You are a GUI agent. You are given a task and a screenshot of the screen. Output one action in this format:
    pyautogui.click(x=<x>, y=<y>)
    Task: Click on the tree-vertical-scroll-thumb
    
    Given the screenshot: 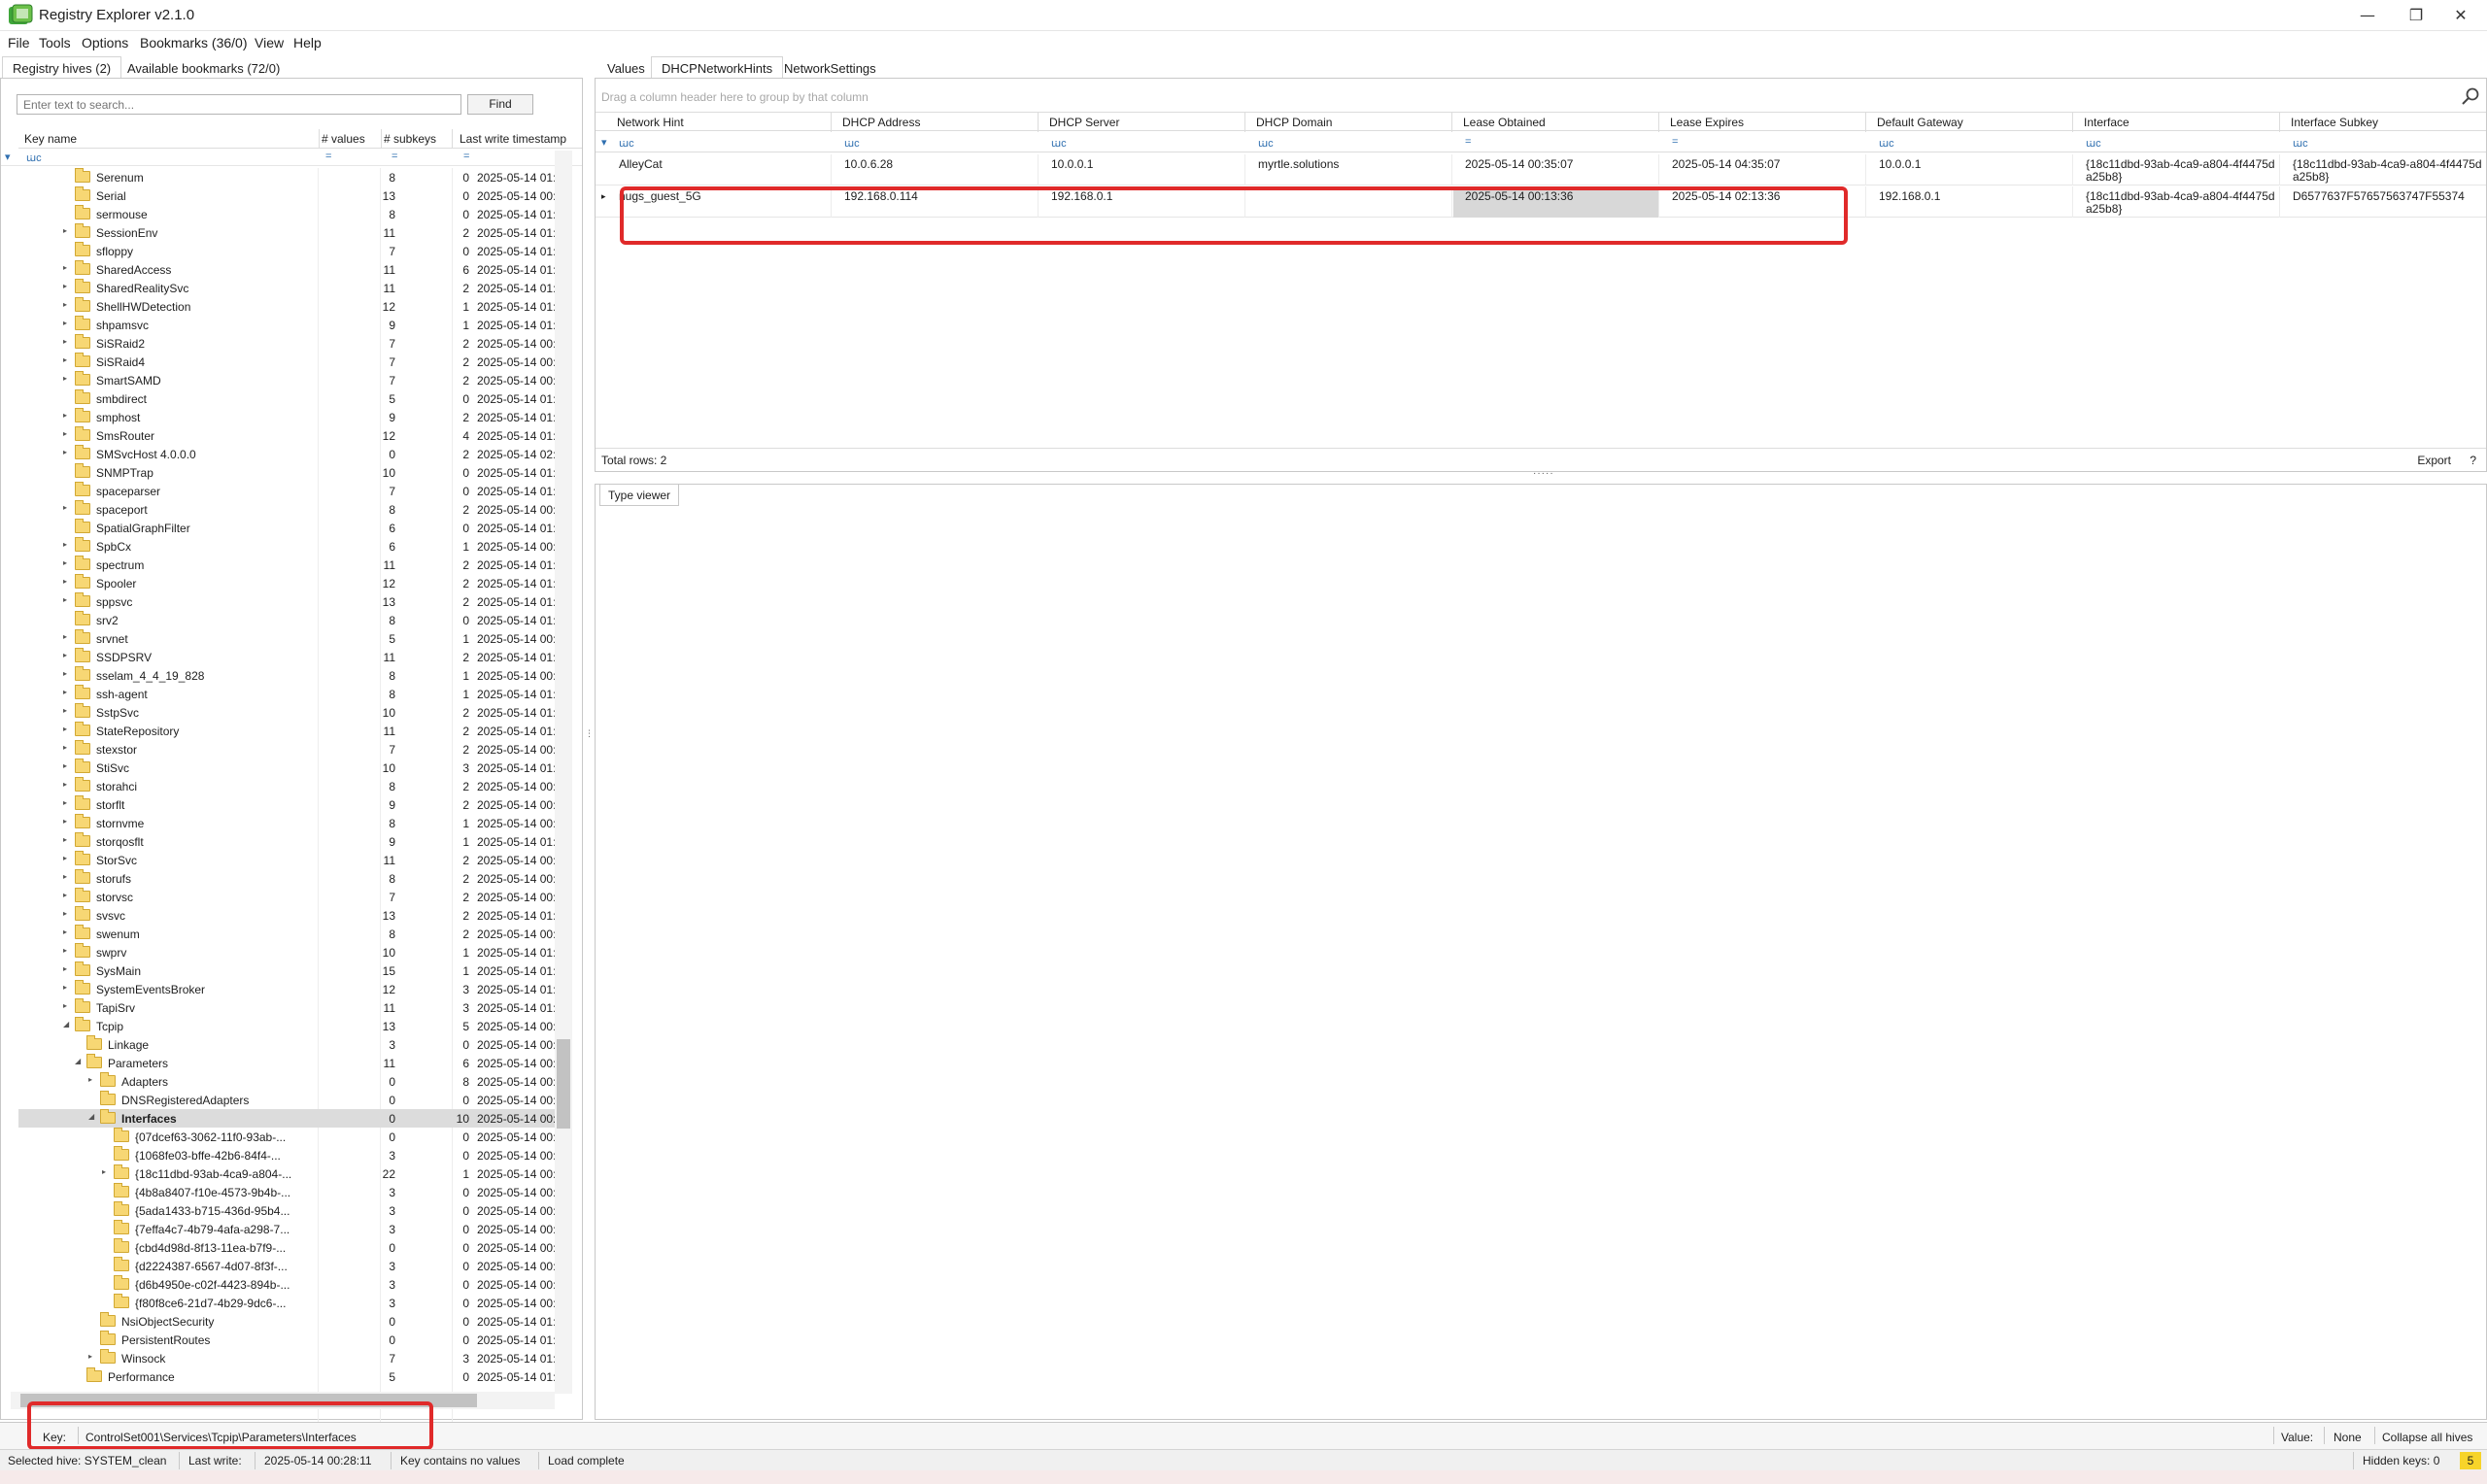 What is the action you would take?
    pyautogui.click(x=563, y=1084)
    